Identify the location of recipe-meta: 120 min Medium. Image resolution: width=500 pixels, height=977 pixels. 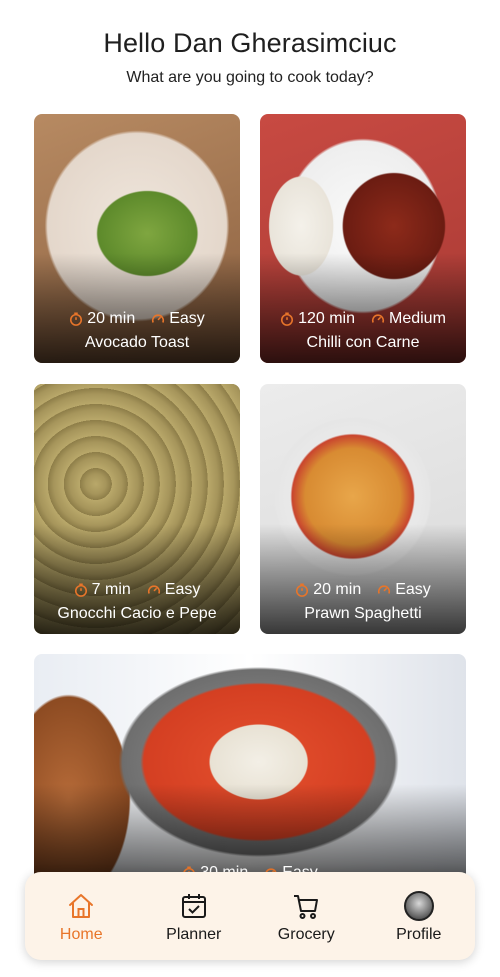
(363, 319).